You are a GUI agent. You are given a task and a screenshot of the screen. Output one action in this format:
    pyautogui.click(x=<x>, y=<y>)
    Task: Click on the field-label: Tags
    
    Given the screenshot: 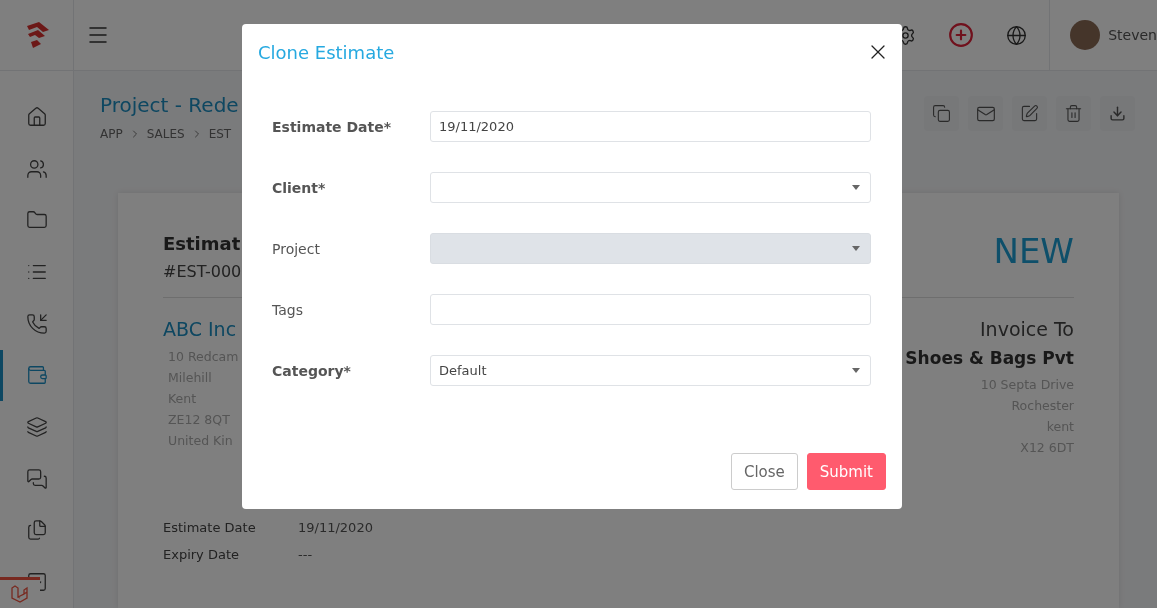 What is the action you would take?
    pyautogui.click(x=288, y=309)
    